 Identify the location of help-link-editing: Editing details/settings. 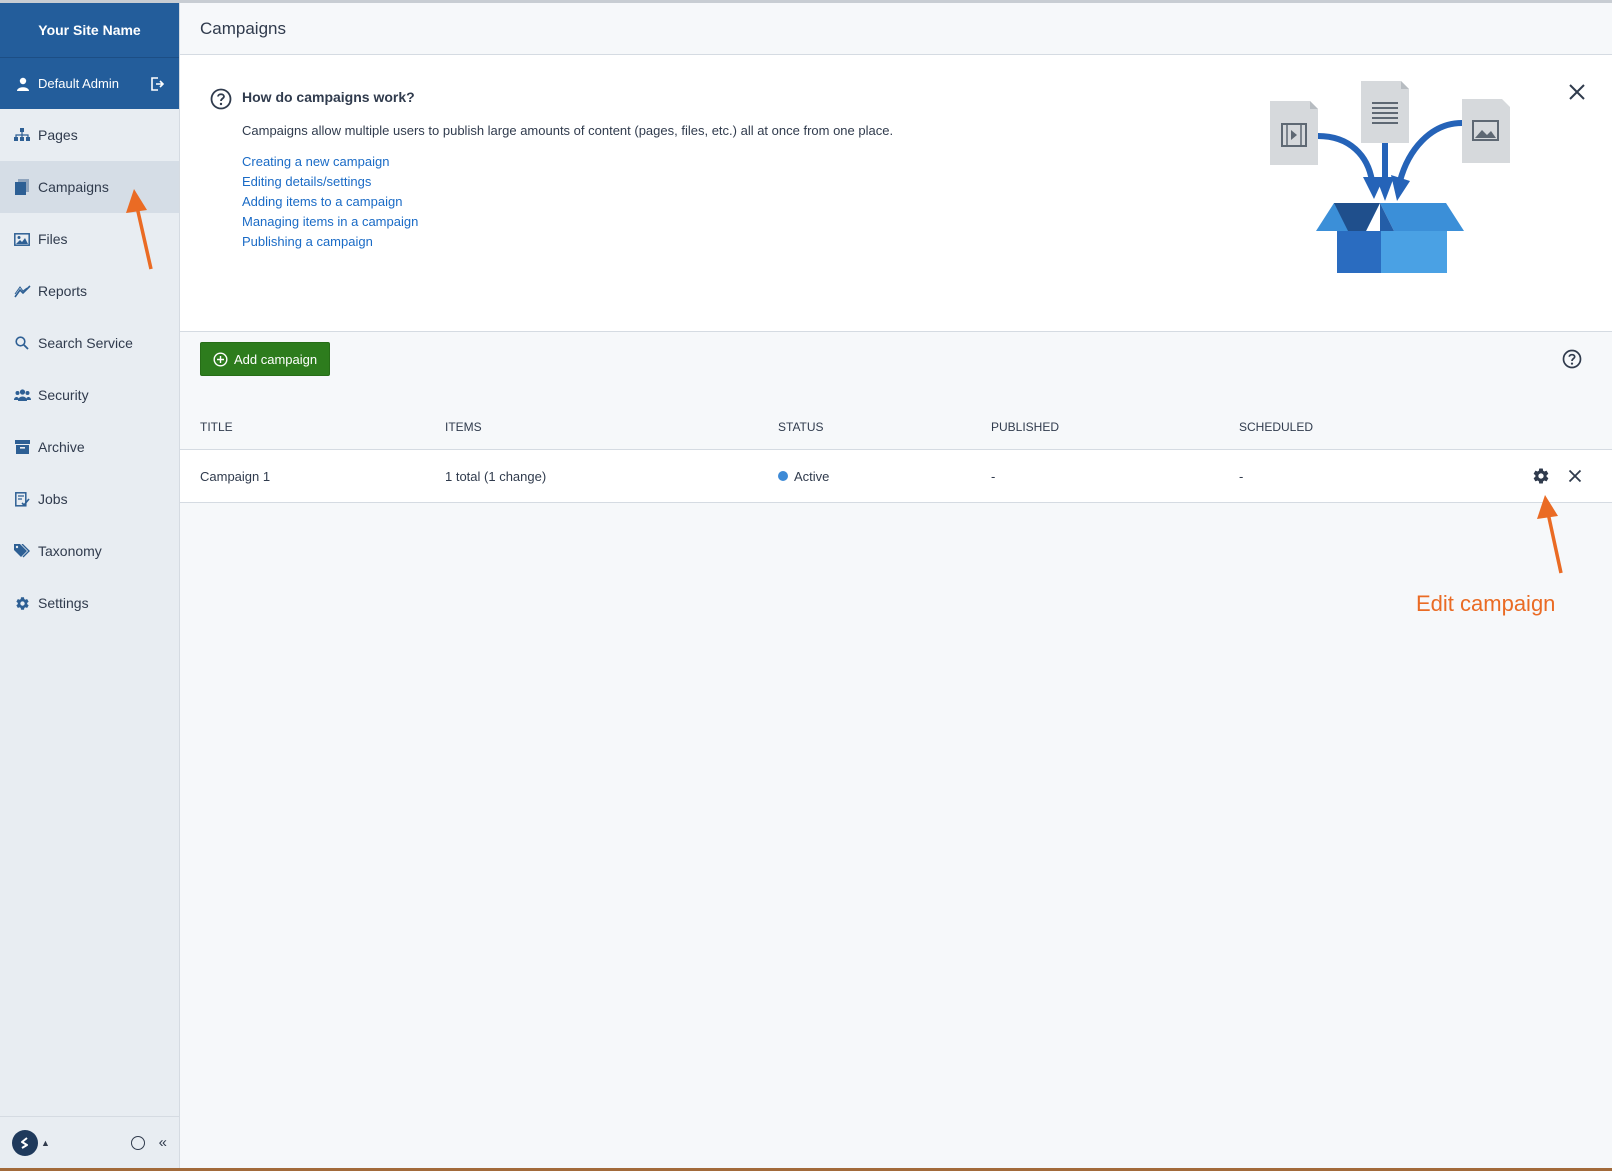
(306, 181).